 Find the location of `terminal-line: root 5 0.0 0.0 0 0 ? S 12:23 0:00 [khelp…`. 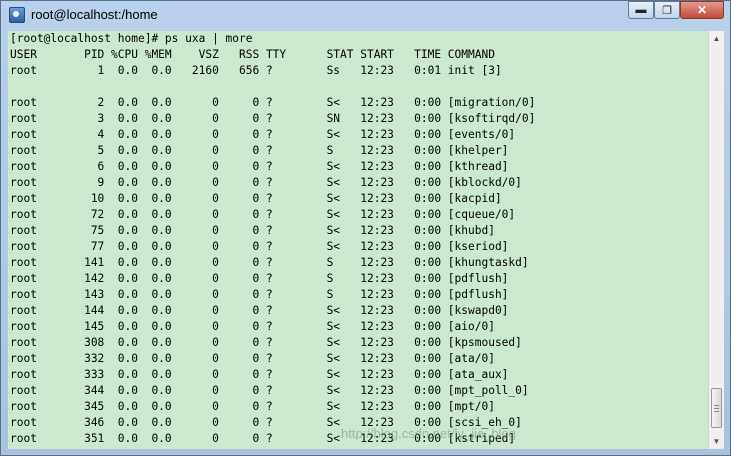

terminal-line: root 5 0.0 0.0 0 0 ? S 12:23 0:00 [khelp… is located at coordinates (259, 150).